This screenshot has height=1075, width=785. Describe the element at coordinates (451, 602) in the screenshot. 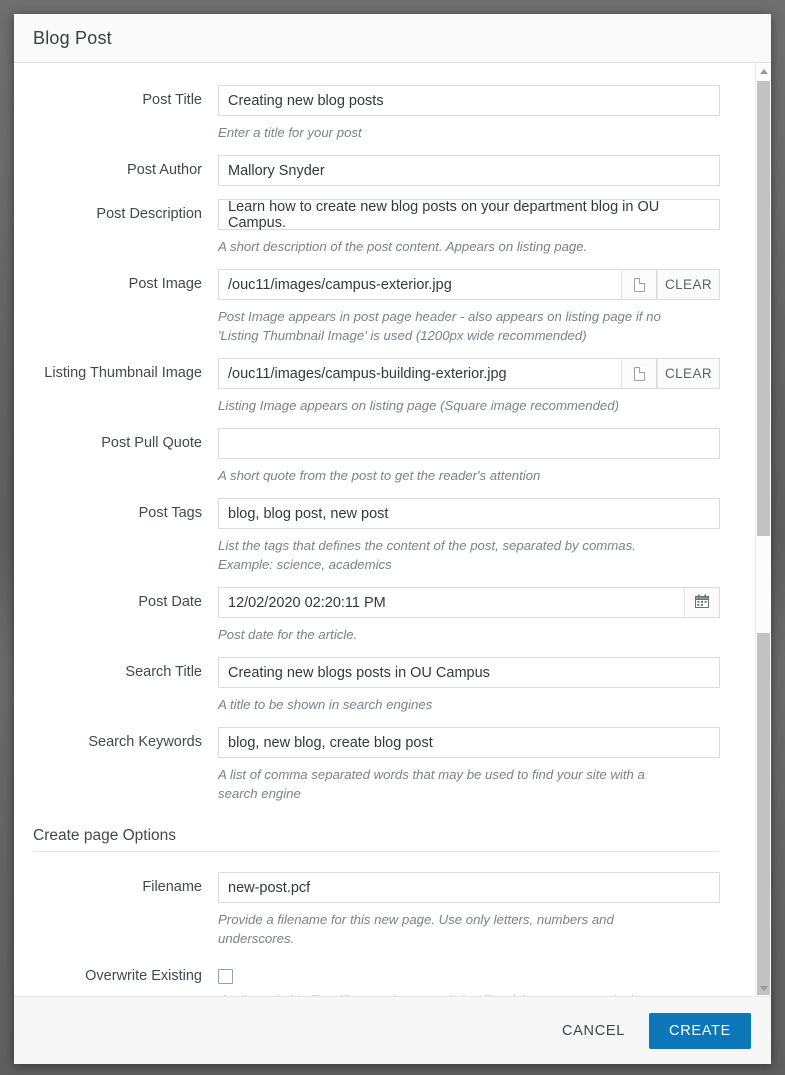

I see `field-input: 12/02/2020 02:20:11 PM` at that location.